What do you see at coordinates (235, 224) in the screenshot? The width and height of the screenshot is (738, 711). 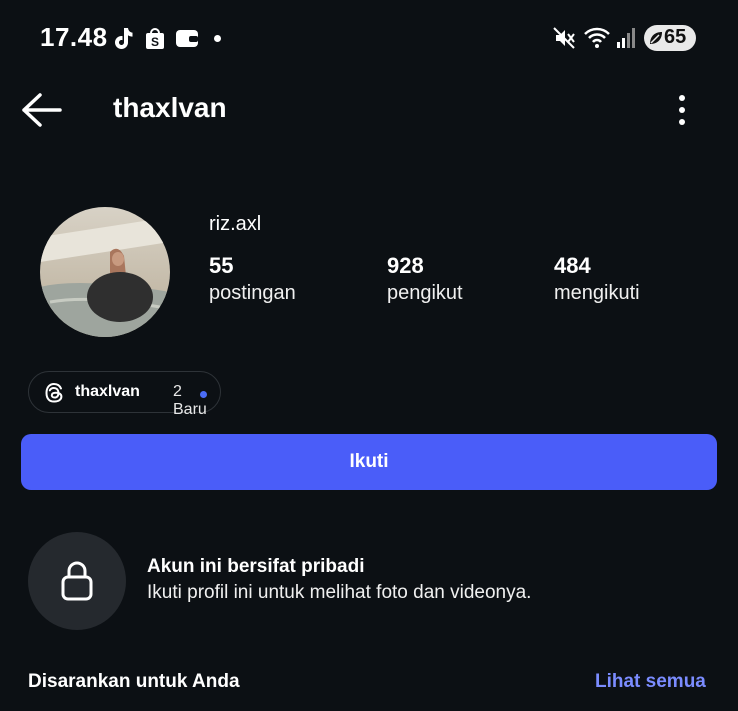 I see `display-name: riz.axl` at bounding box center [235, 224].